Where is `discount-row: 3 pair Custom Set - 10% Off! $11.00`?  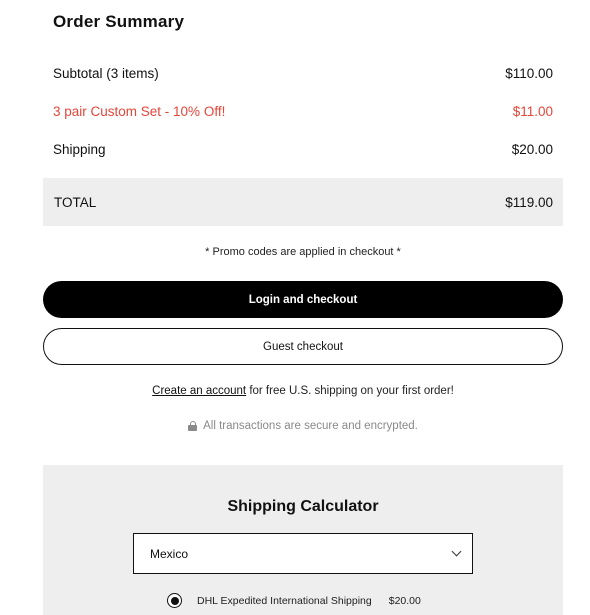 discount-row: 3 pair Custom Set - 10% Off! $11.00 is located at coordinates (303, 111).